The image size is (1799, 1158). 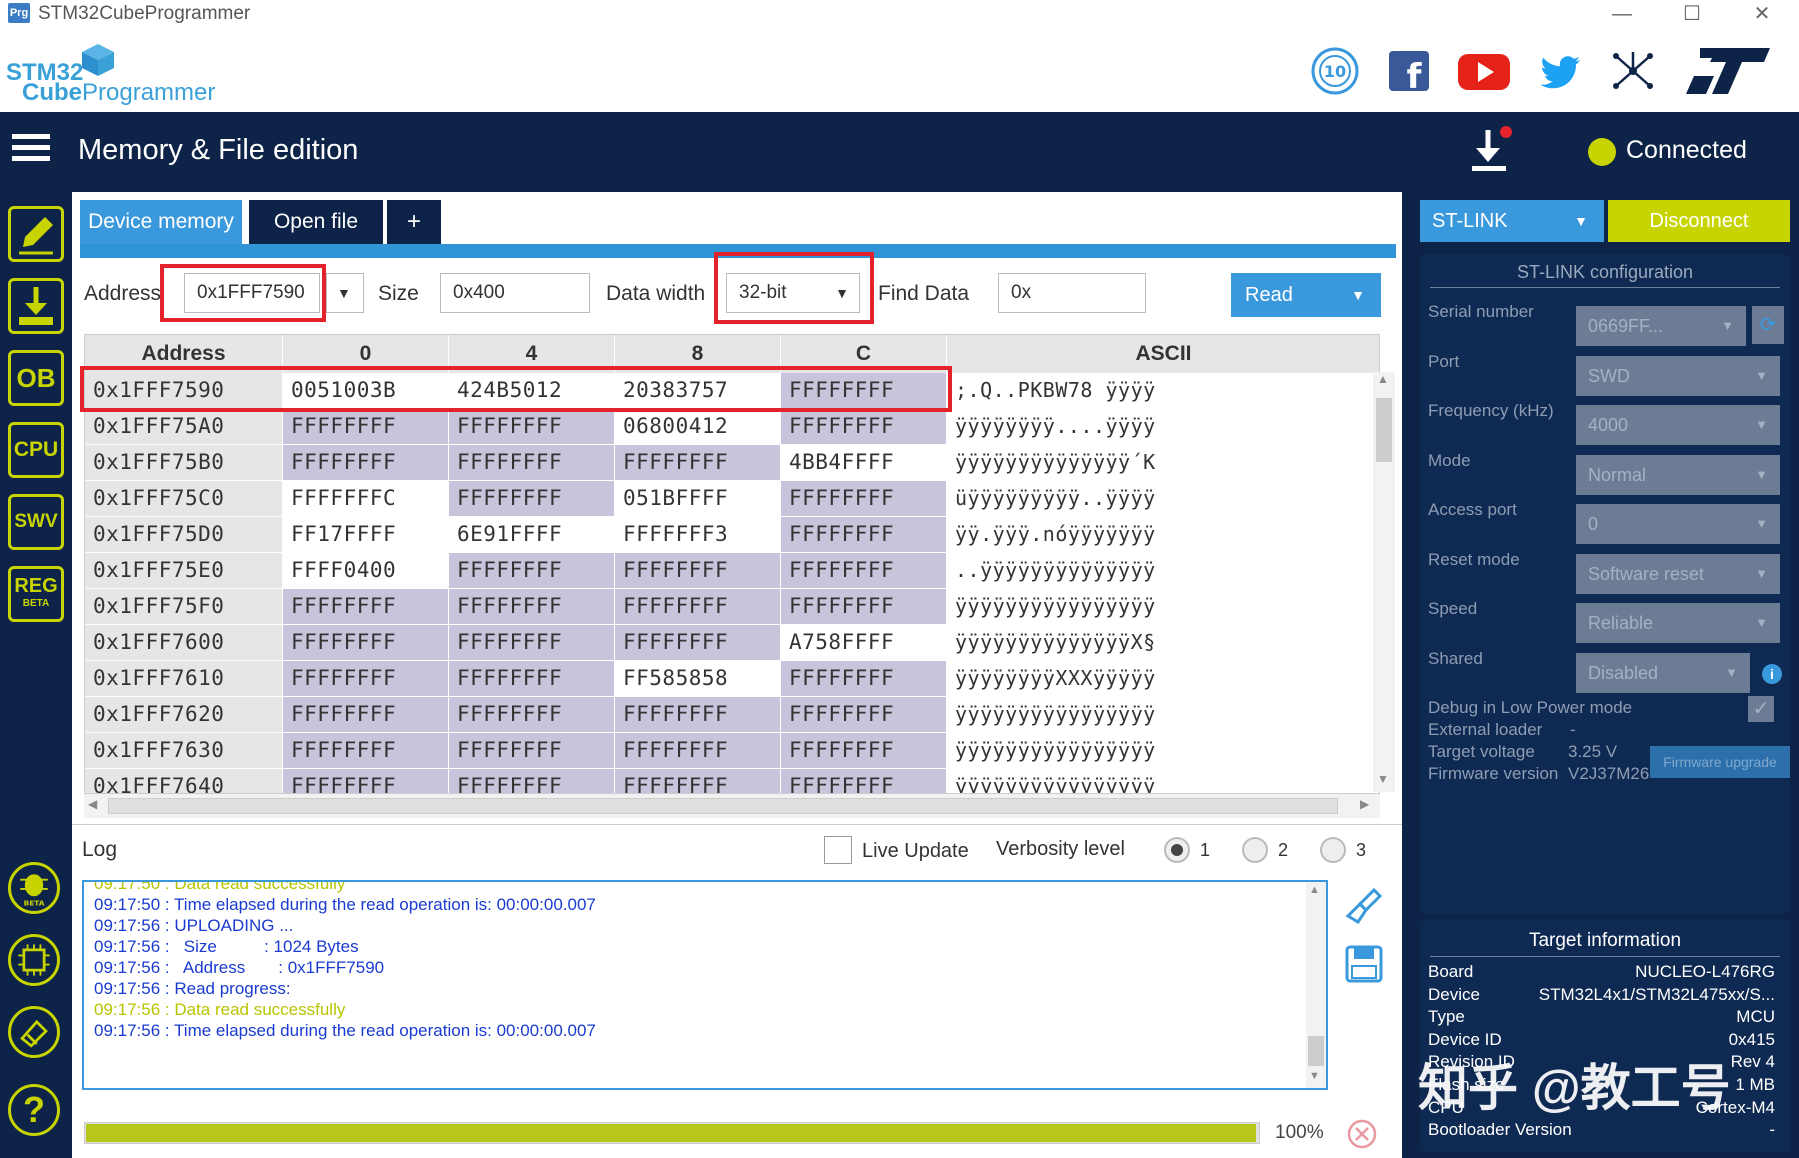 I want to click on config-select: 0 ▼, so click(x=1678, y=524).